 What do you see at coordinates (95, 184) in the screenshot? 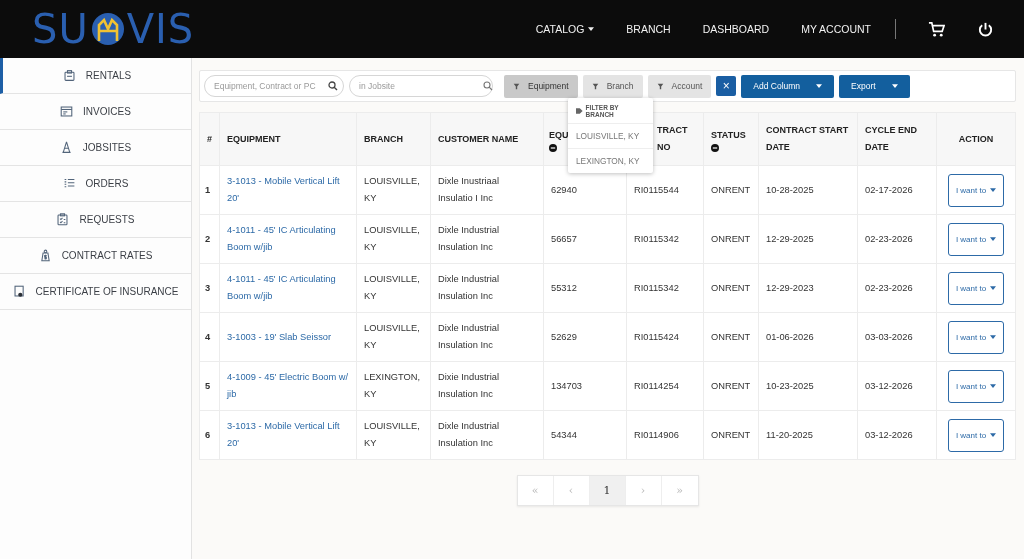
I see `sidebar-item: ORDERS` at bounding box center [95, 184].